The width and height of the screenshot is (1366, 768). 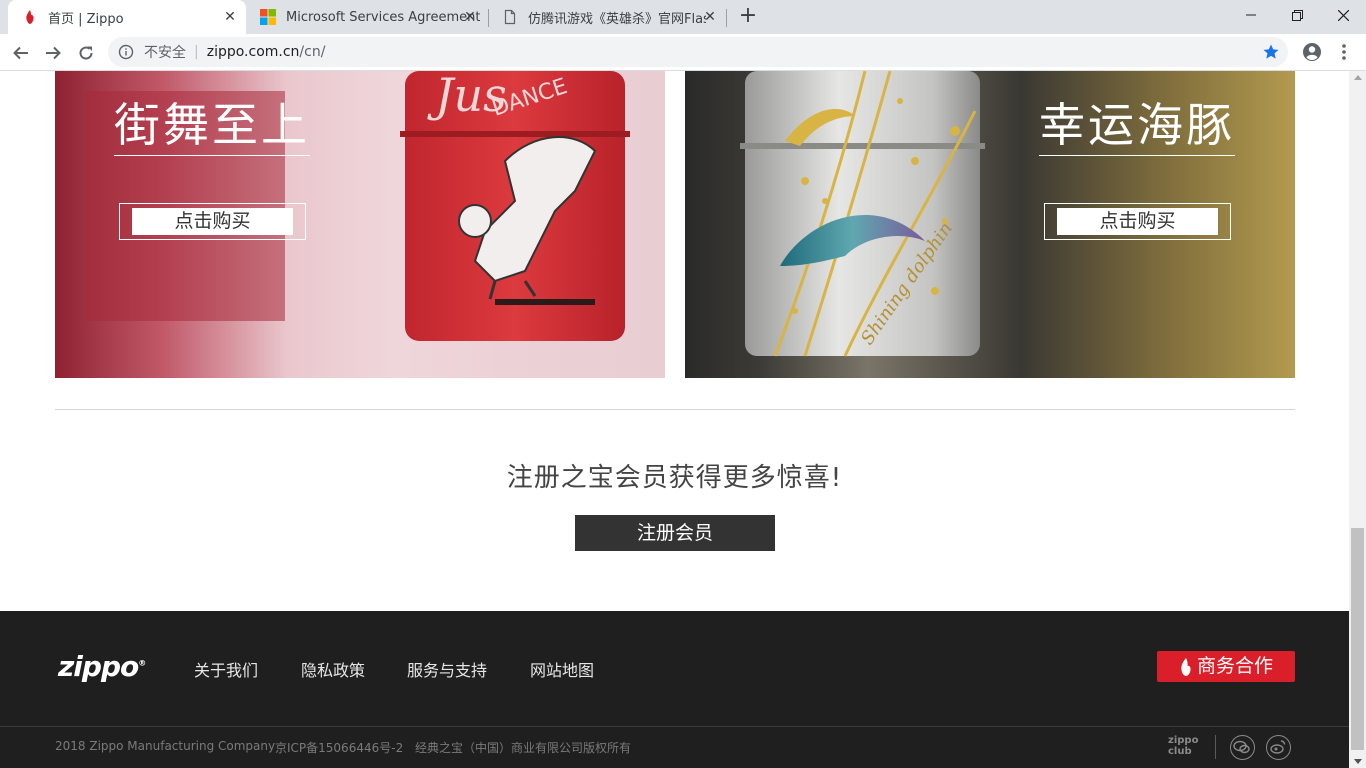 I want to click on scrollbar-thumb, so click(x=1357, y=639).